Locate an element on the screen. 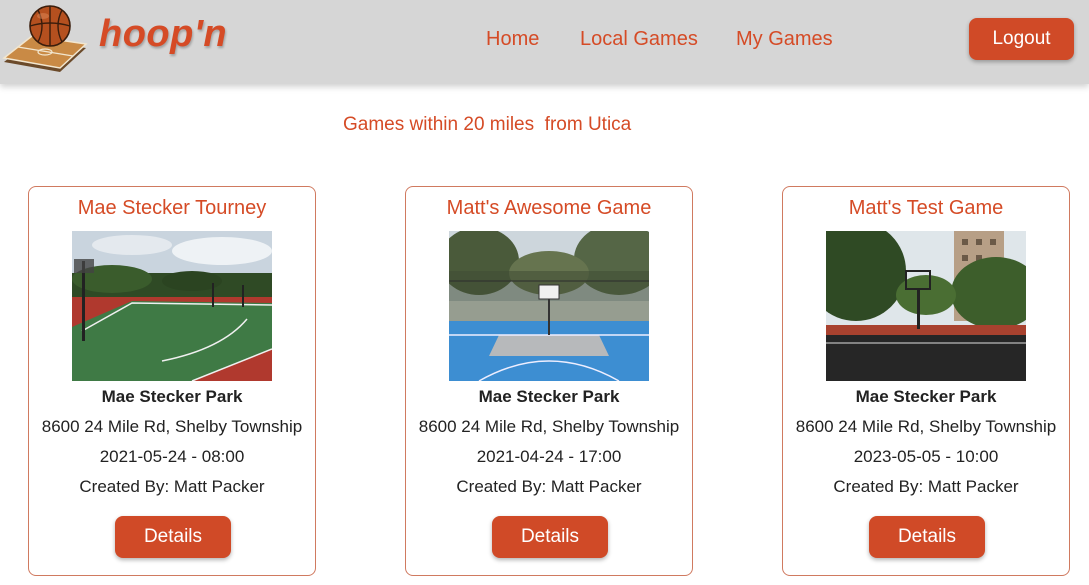 Image resolution: width=1089 pixels, height=585 pixels. logout-button: Logout is located at coordinates (1021, 39).